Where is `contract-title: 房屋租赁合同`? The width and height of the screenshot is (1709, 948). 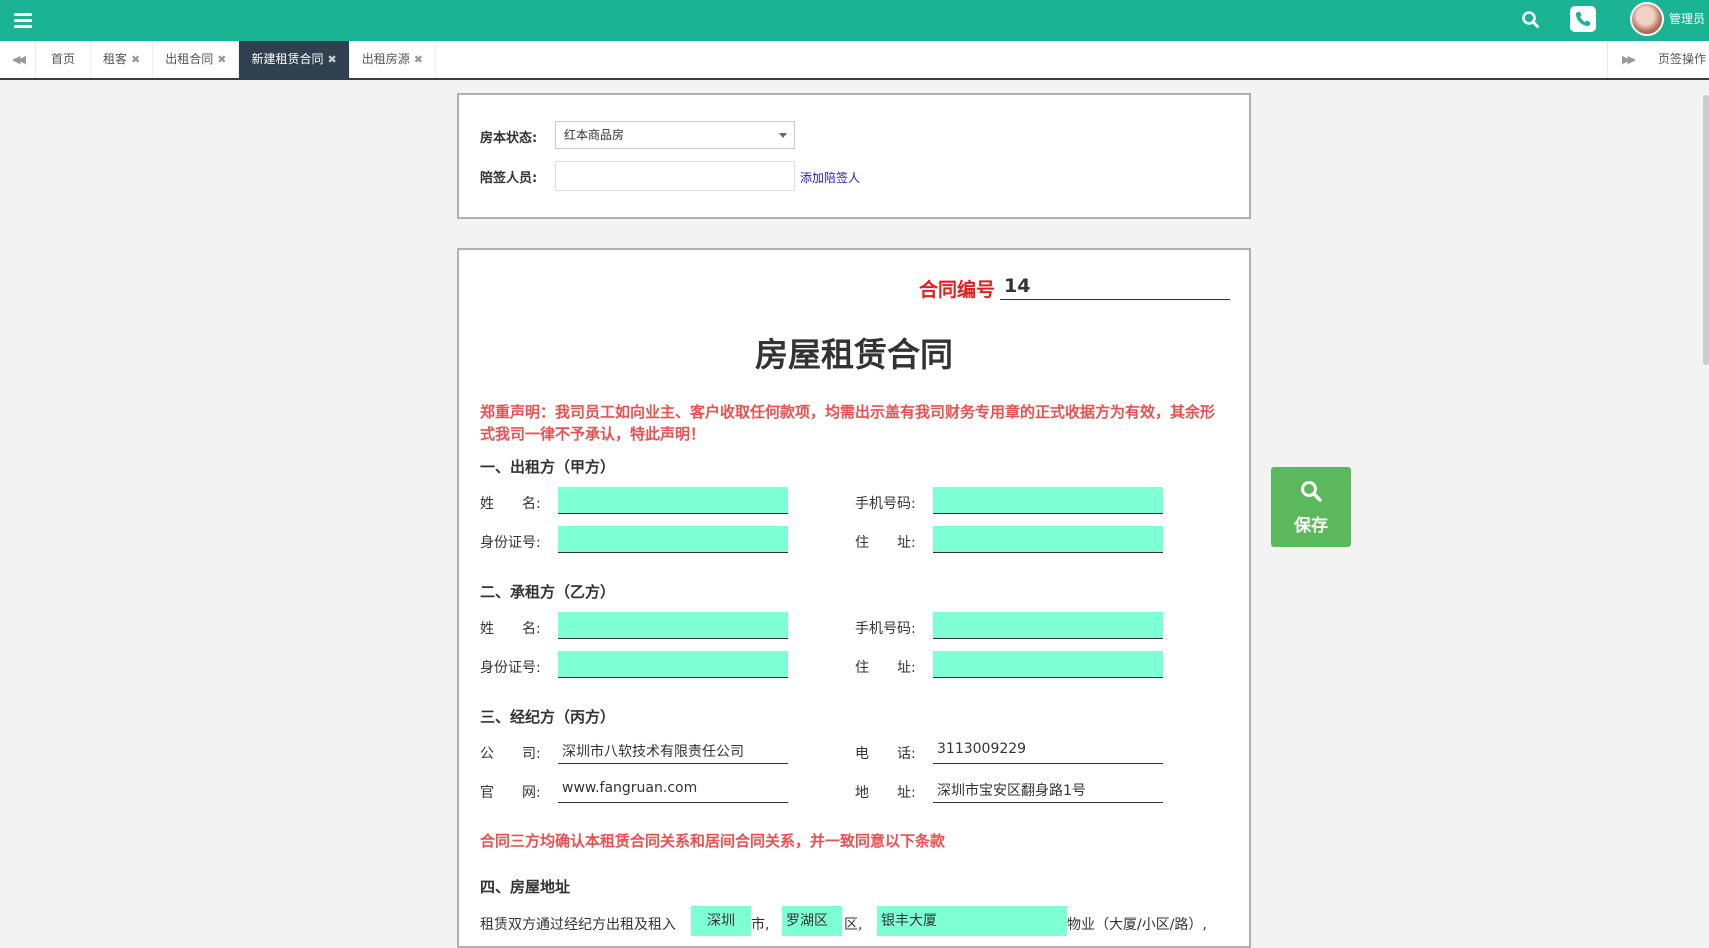
contract-title: 房屋租赁合同 is located at coordinates (854, 354).